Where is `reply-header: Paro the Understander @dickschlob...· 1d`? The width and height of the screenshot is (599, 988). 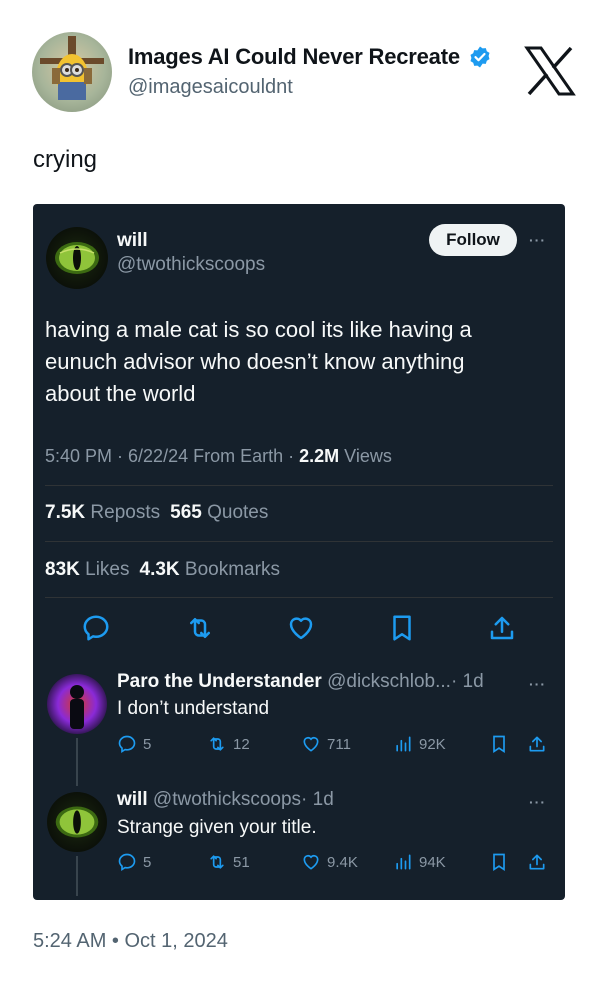 reply-header: Paro the Understander @dickschlob...· 1d is located at coordinates (300, 682).